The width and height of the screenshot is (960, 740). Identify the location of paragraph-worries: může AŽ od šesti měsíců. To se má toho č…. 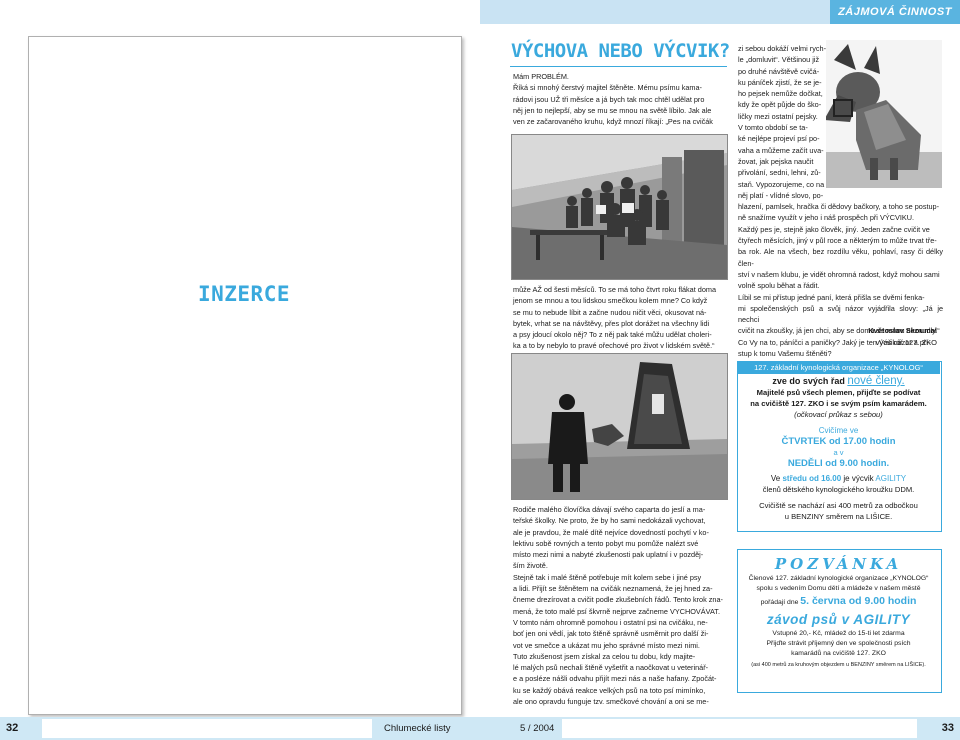
(618, 318).